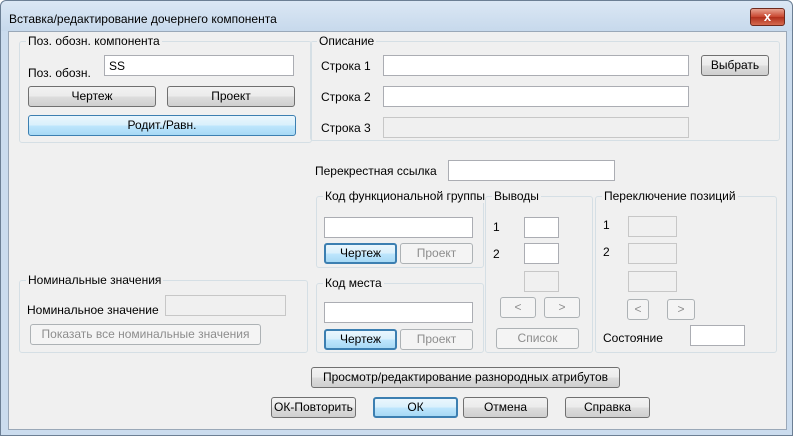 The image size is (793, 436). I want to click on function-group-drawing-button: Чертеж, so click(360, 253).